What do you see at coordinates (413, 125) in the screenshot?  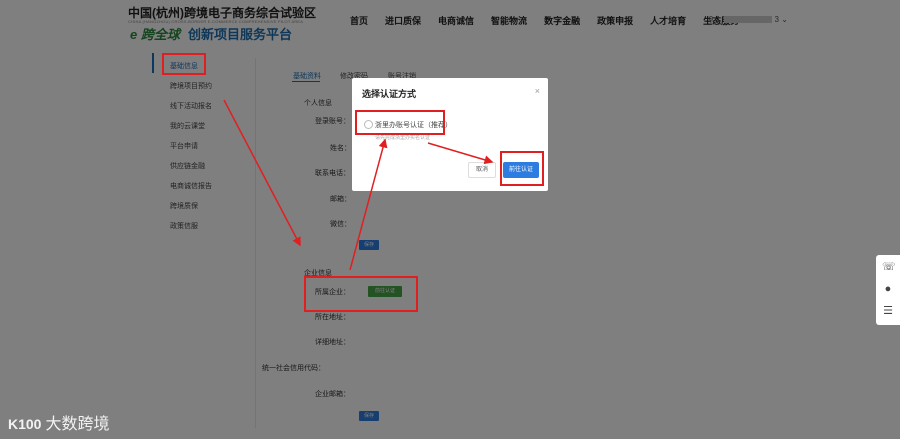 I see `option-zheliban-label: 浙里办账号认证（推荐）` at bounding box center [413, 125].